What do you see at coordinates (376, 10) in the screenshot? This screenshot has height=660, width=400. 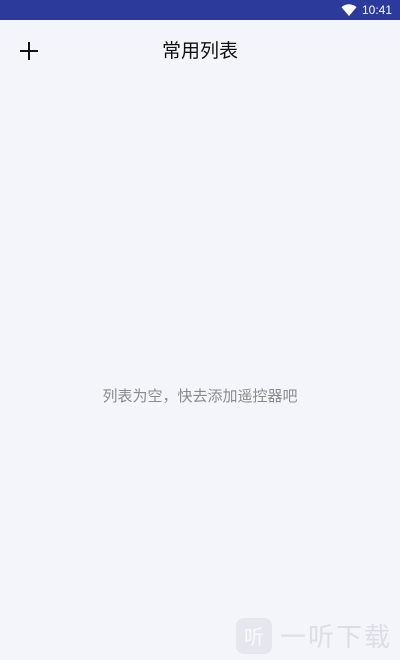 I see `status-time: 10:41` at bounding box center [376, 10].